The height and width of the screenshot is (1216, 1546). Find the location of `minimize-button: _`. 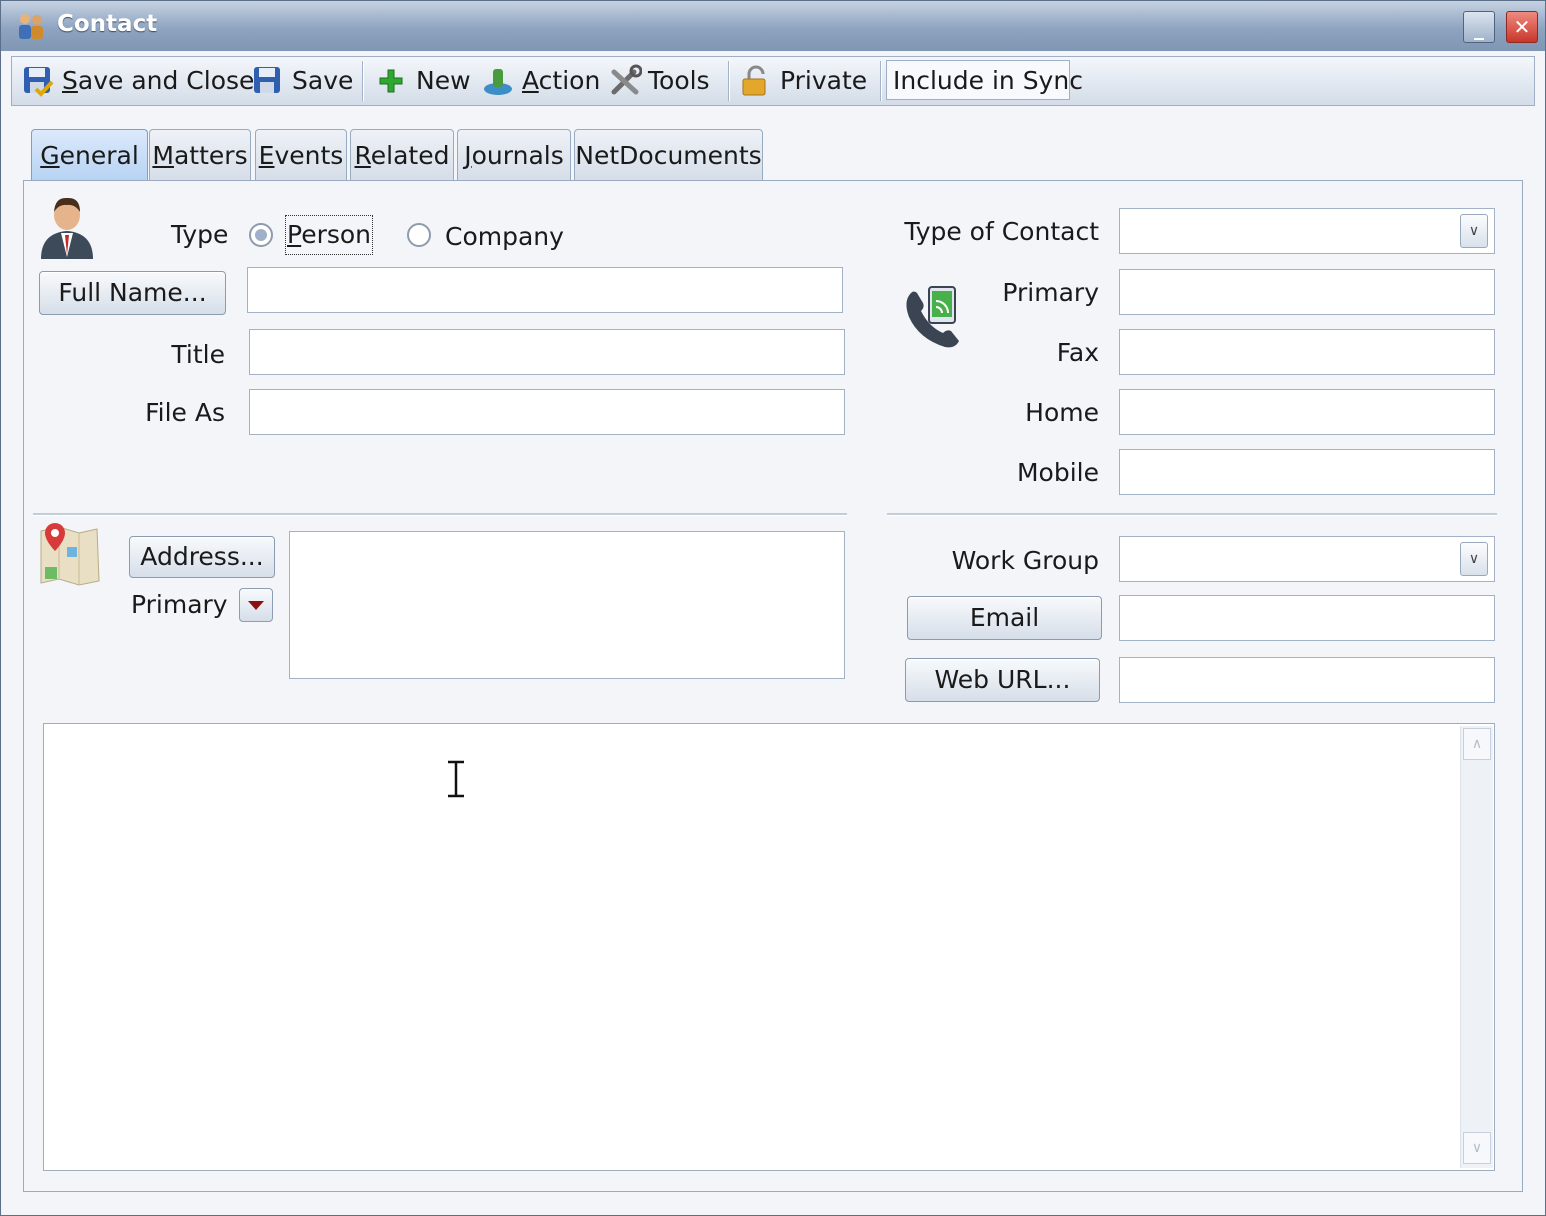

minimize-button: _ is located at coordinates (1479, 27).